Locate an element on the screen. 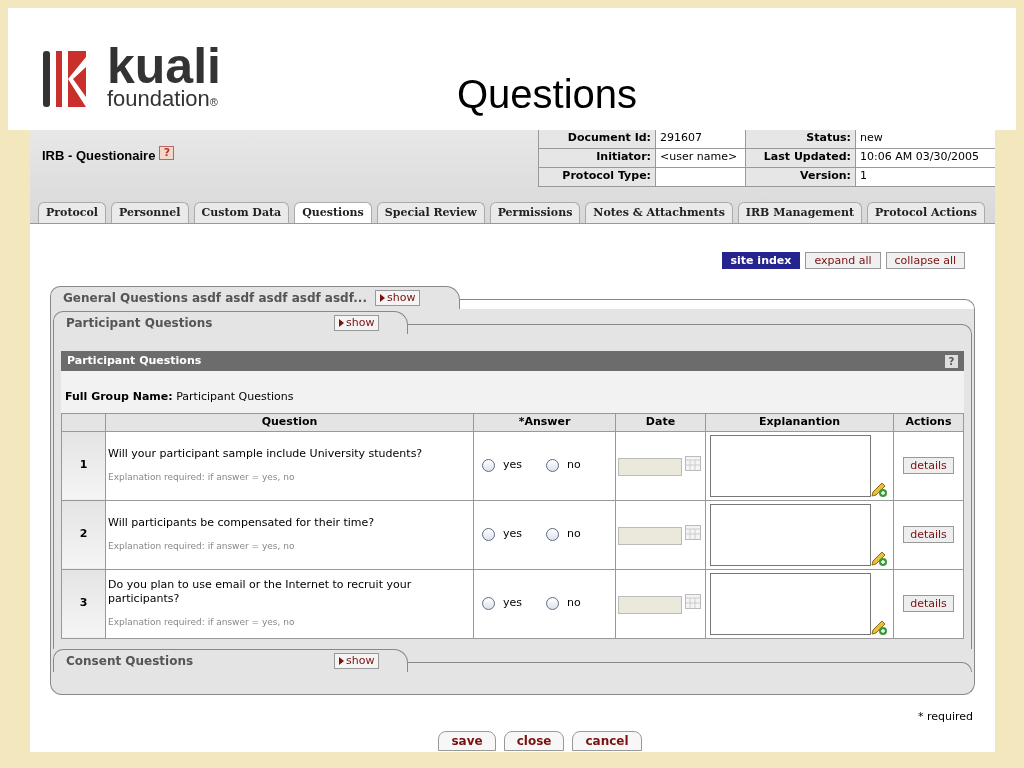 Image resolution: width=1024 pixels, height=768 pixels. document-title: IRB - Questionaire is located at coordinates (99, 156).